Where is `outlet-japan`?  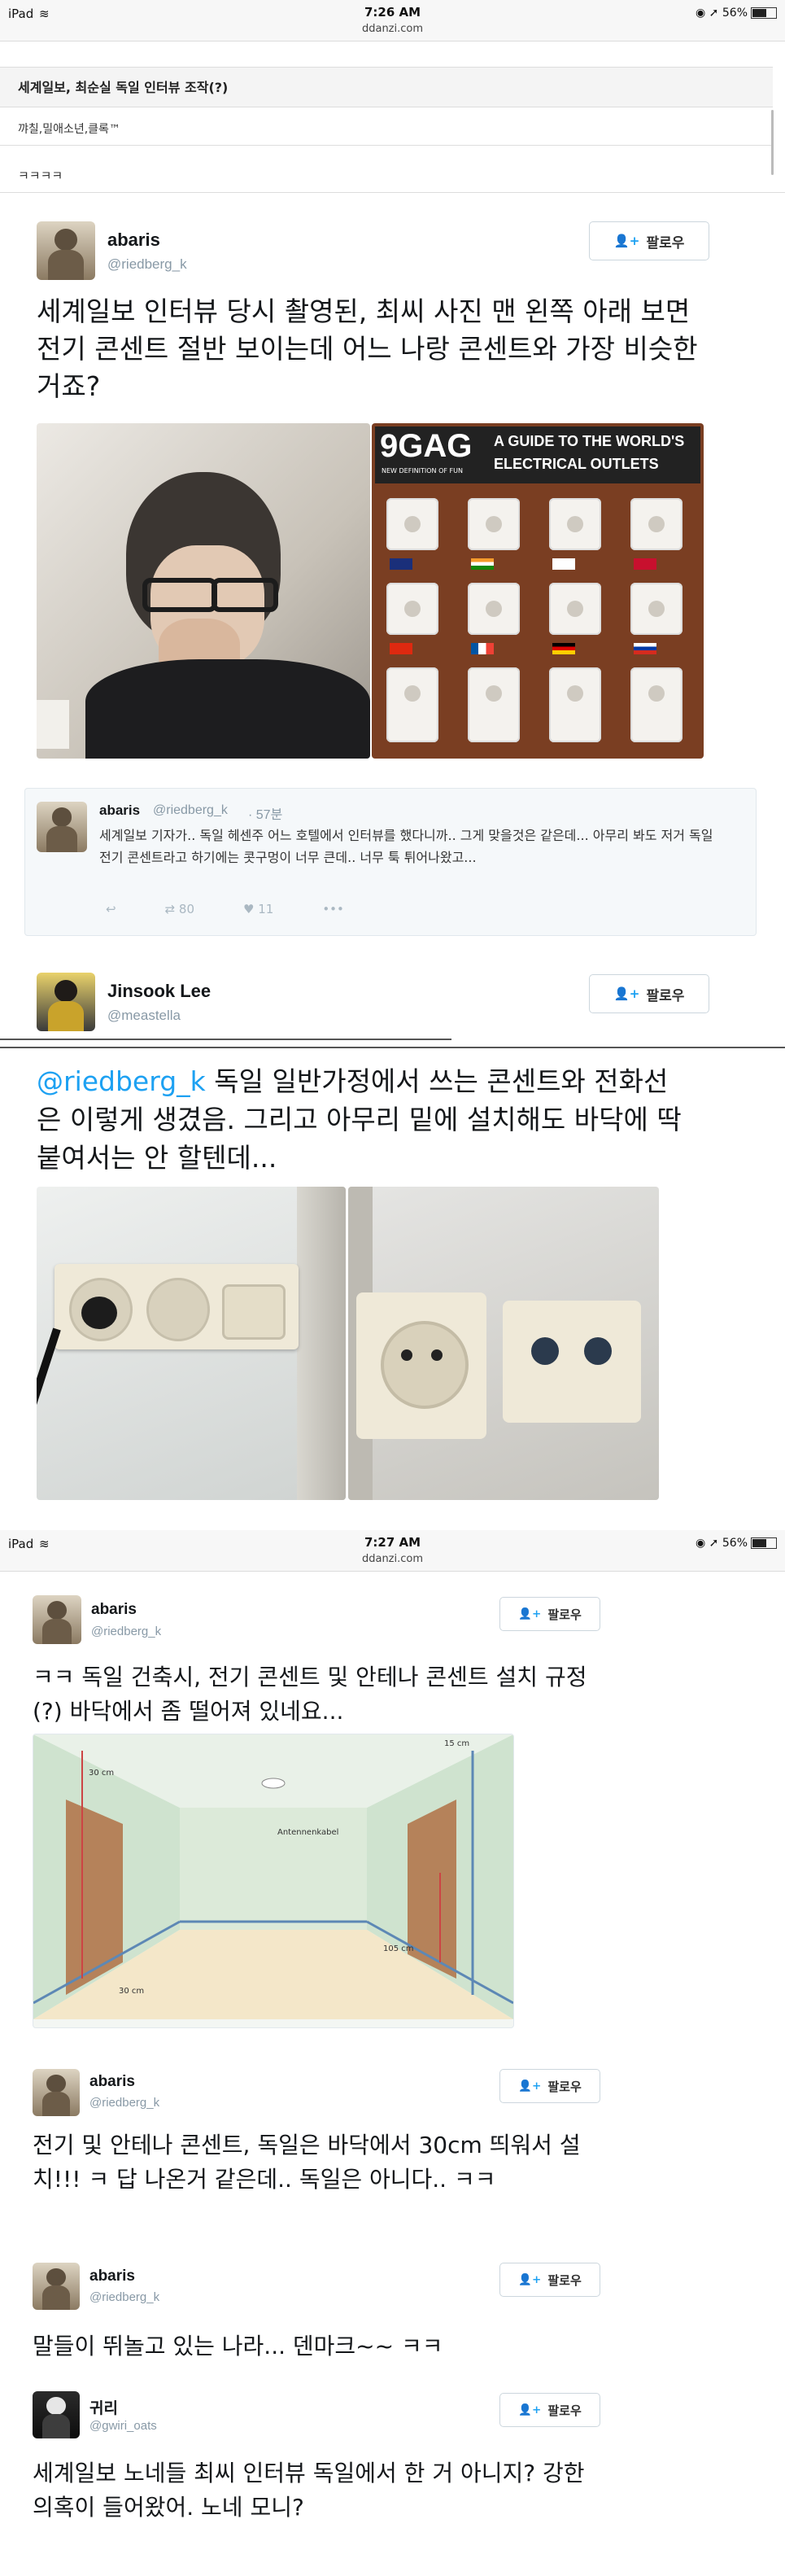 outlet-japan is located at coordinates (575, 704).